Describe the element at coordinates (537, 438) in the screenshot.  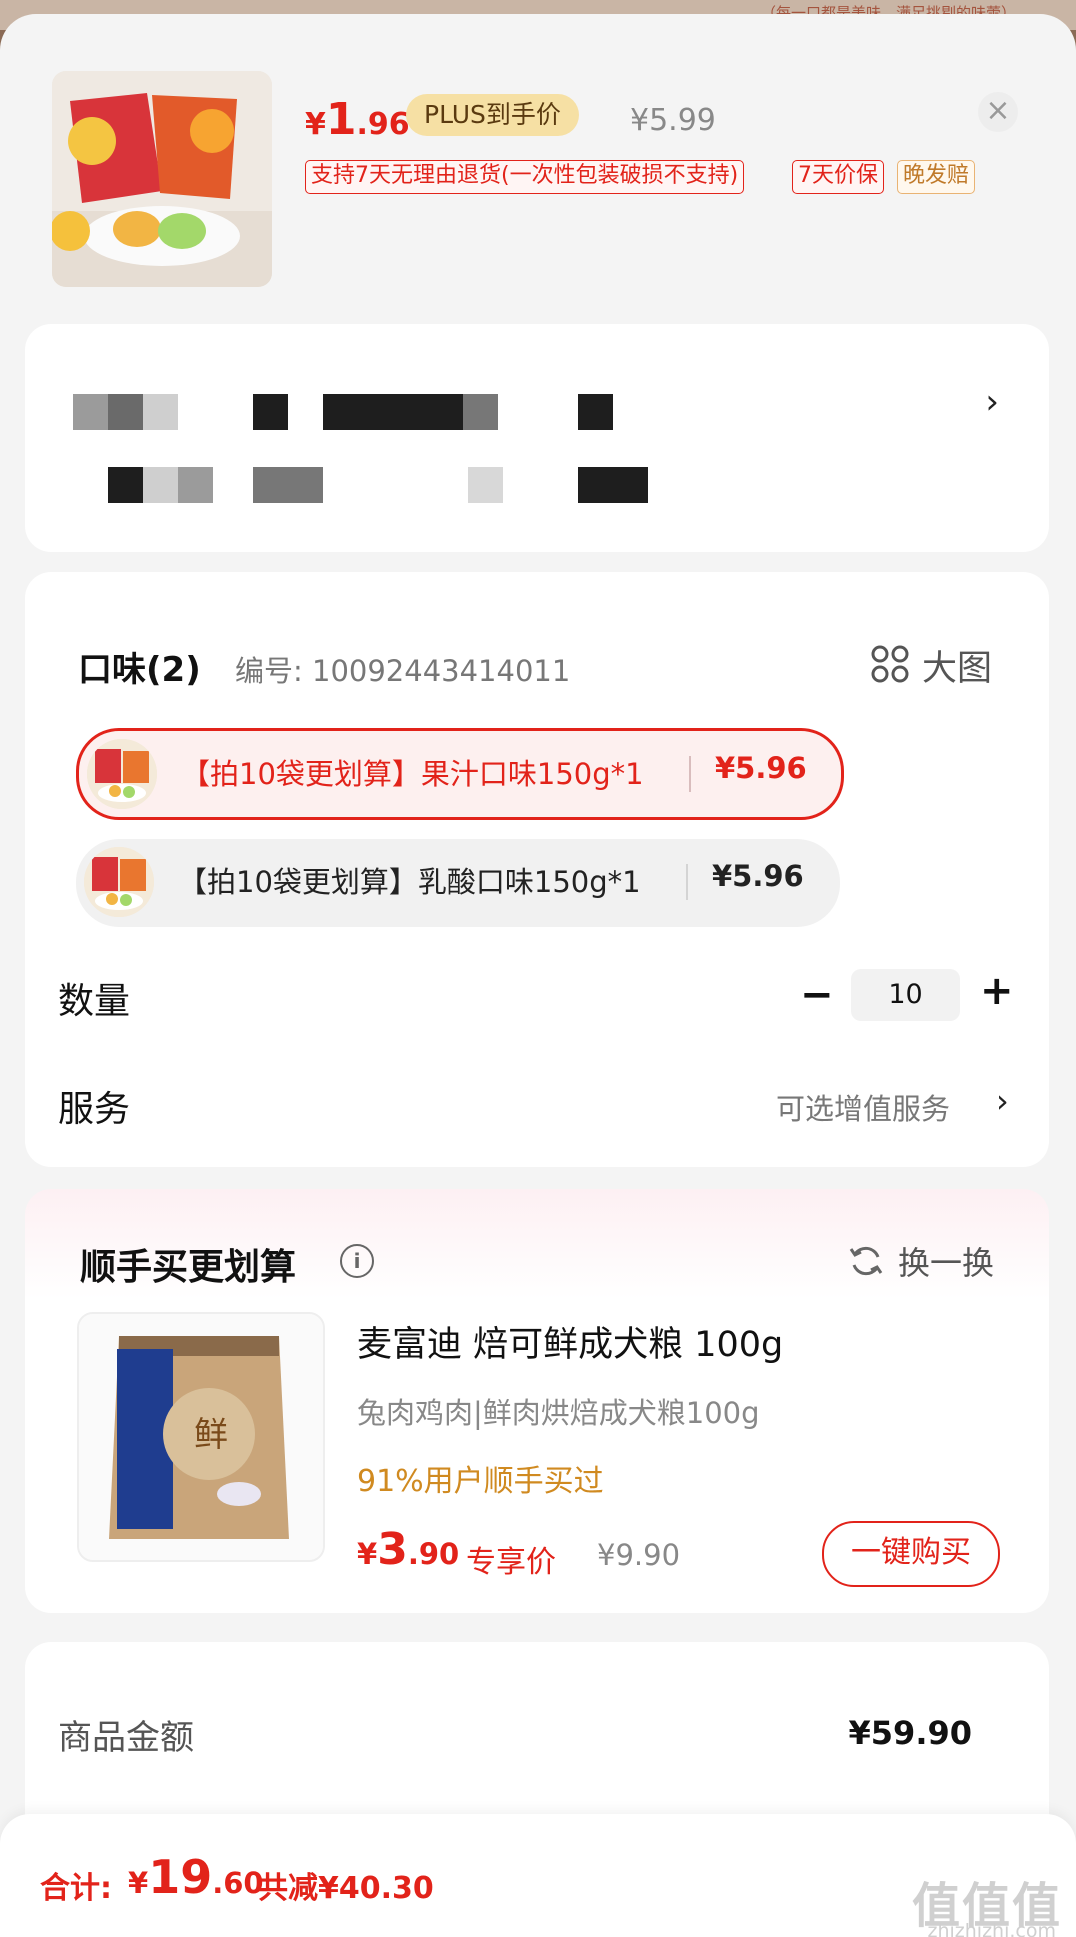
I see `address-card: ›` at that location.